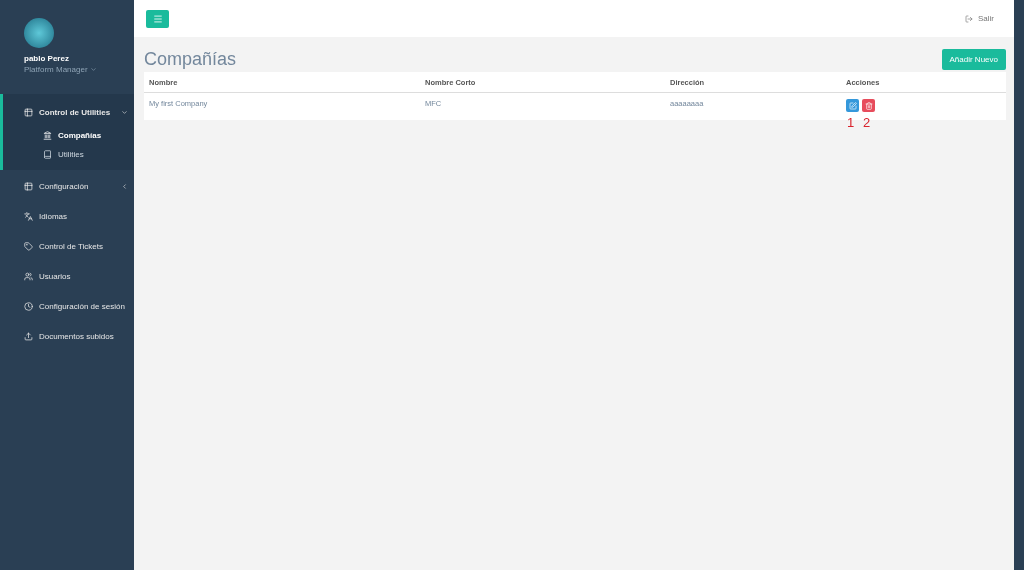 The width and height of the screenshot is (1024, 570). I want to click on bank-icon, so click(47, 135).